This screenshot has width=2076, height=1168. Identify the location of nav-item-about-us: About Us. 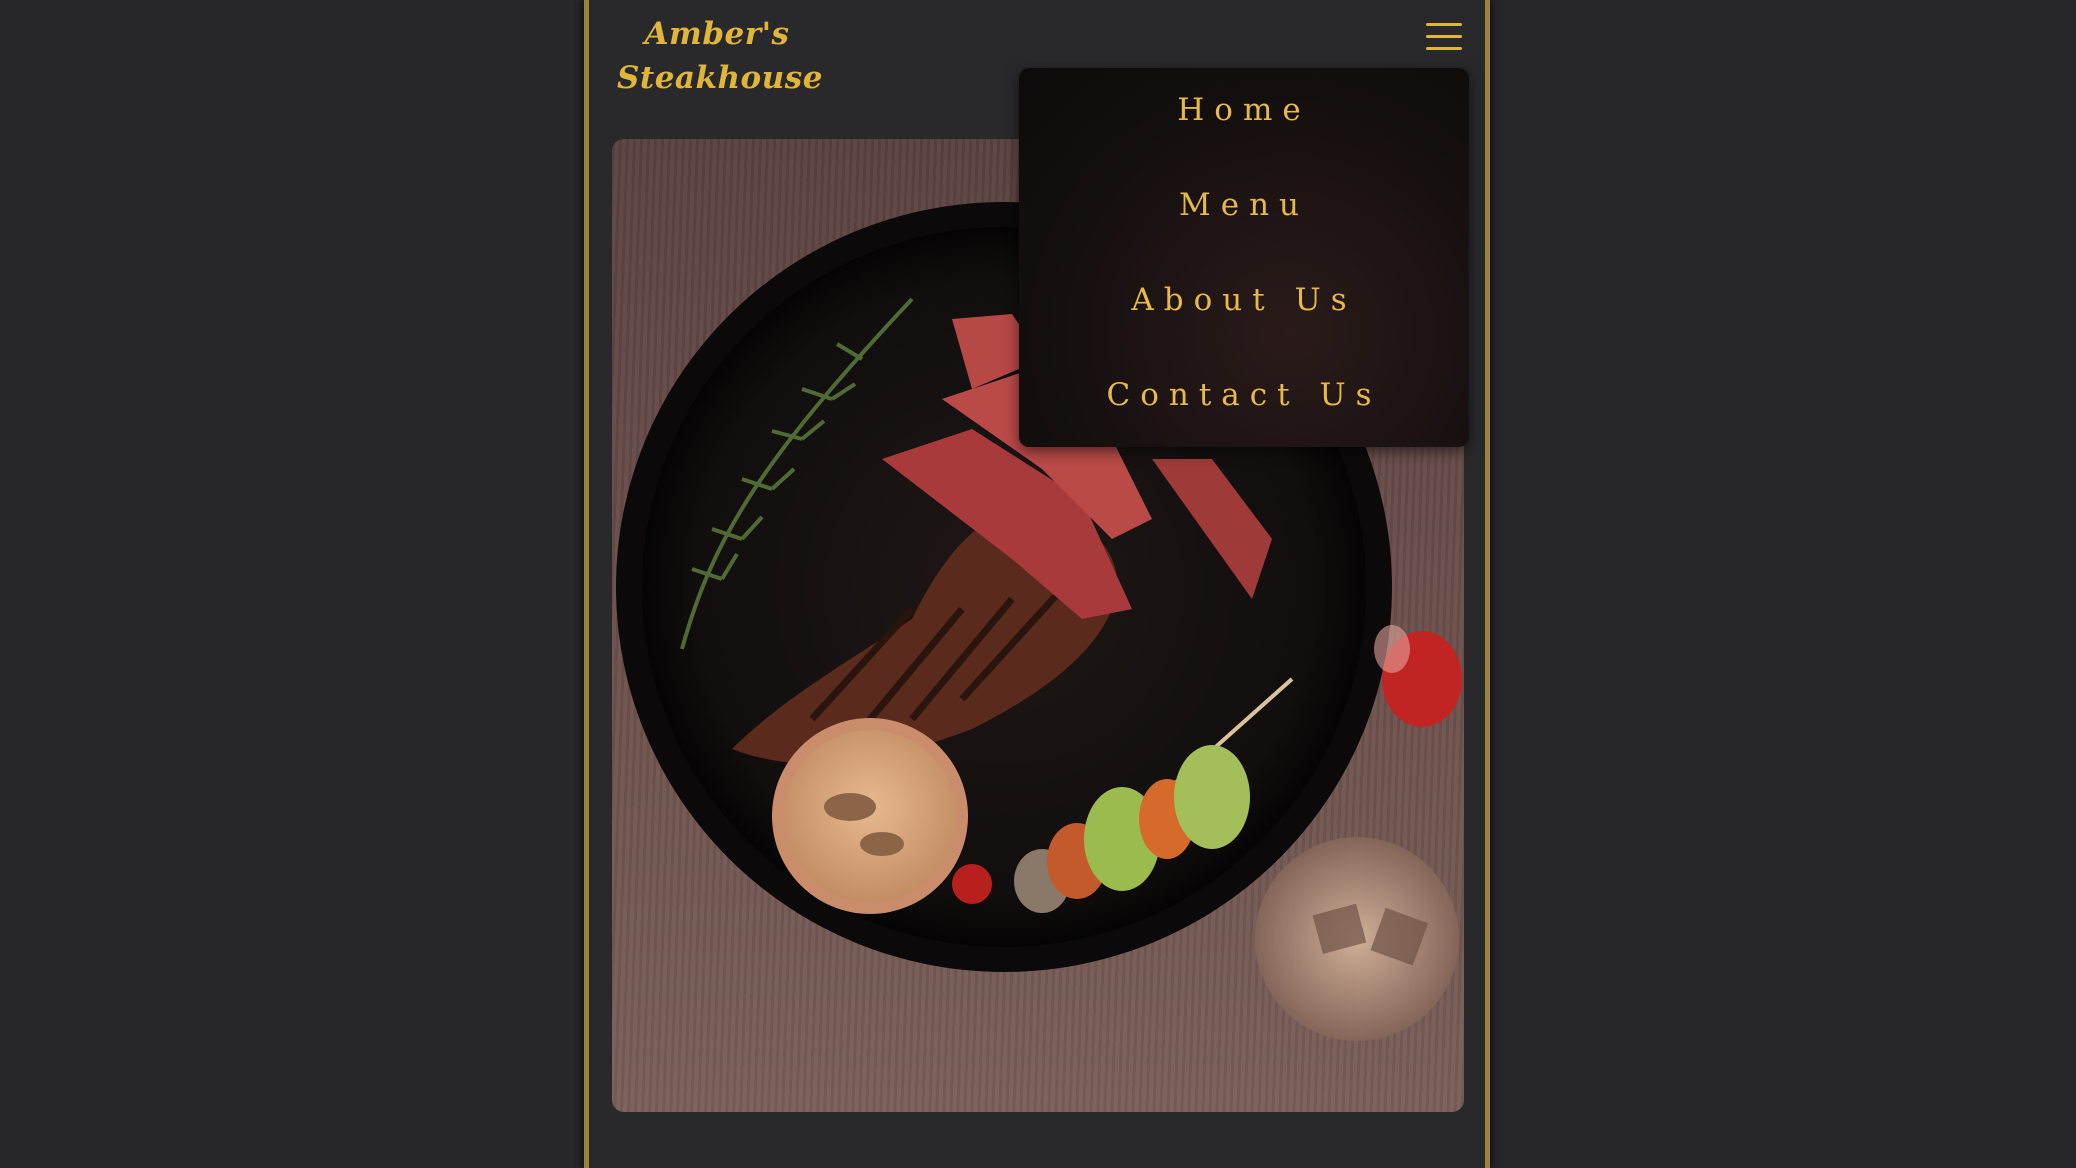
(1244, 300).